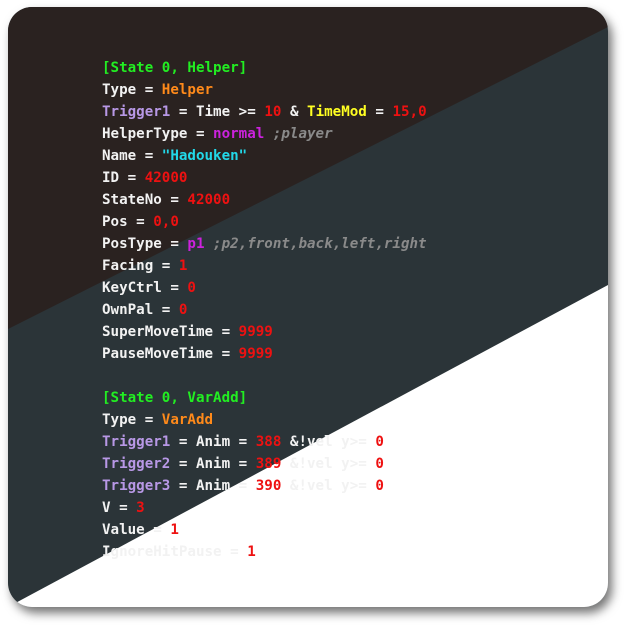  I want to click on code-line: Trigger3 = Anim = 390 &!vel y>= 0, so click(264, 486).